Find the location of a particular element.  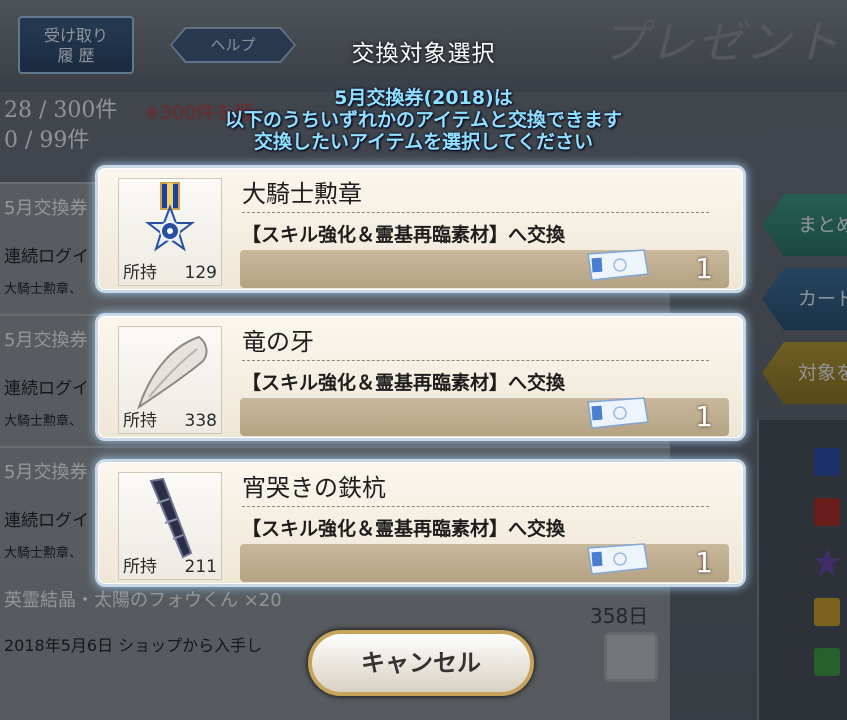

dragon-fang-icon is located at coordinates (172, 372).